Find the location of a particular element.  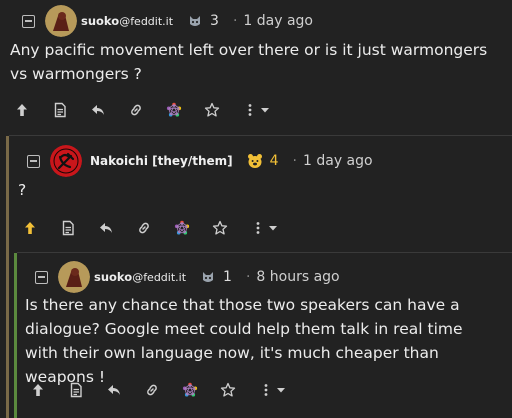

timestamp: 8 hours ago is located at coordinates (297, 277).